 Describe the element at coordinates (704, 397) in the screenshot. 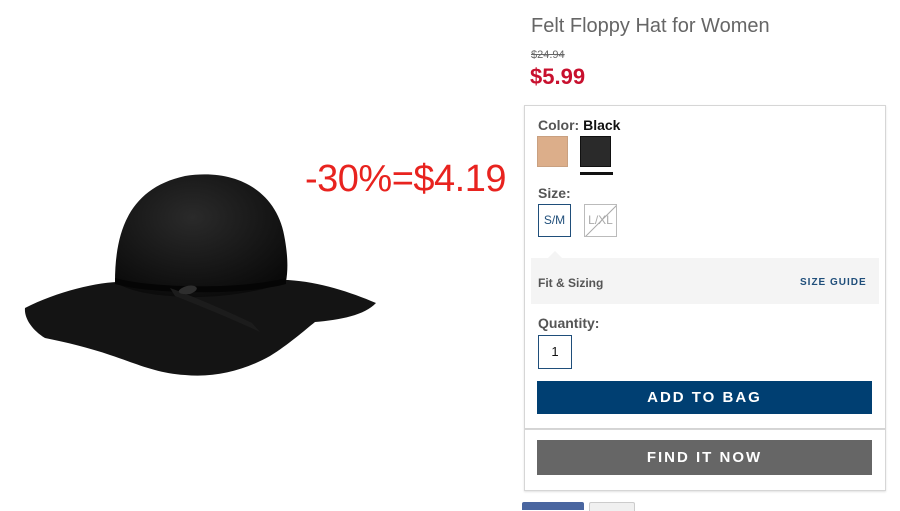

I see `add-to-bag-button: ADD TO BAG` at that location.